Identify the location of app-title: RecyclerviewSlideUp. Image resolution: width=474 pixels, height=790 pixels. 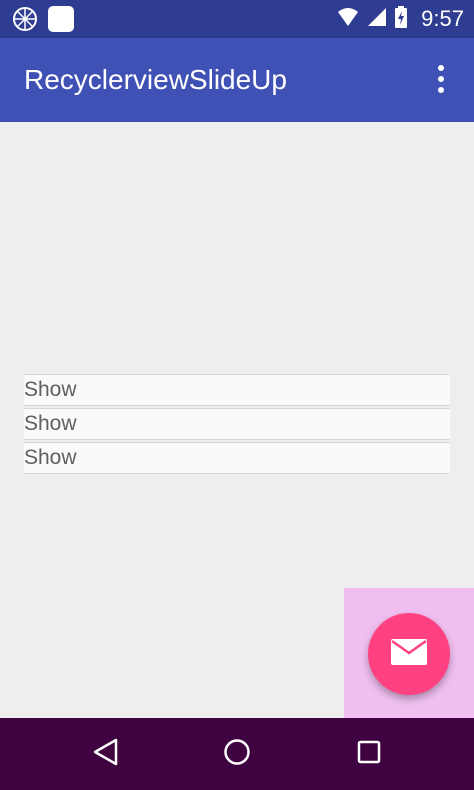
(155, 79).